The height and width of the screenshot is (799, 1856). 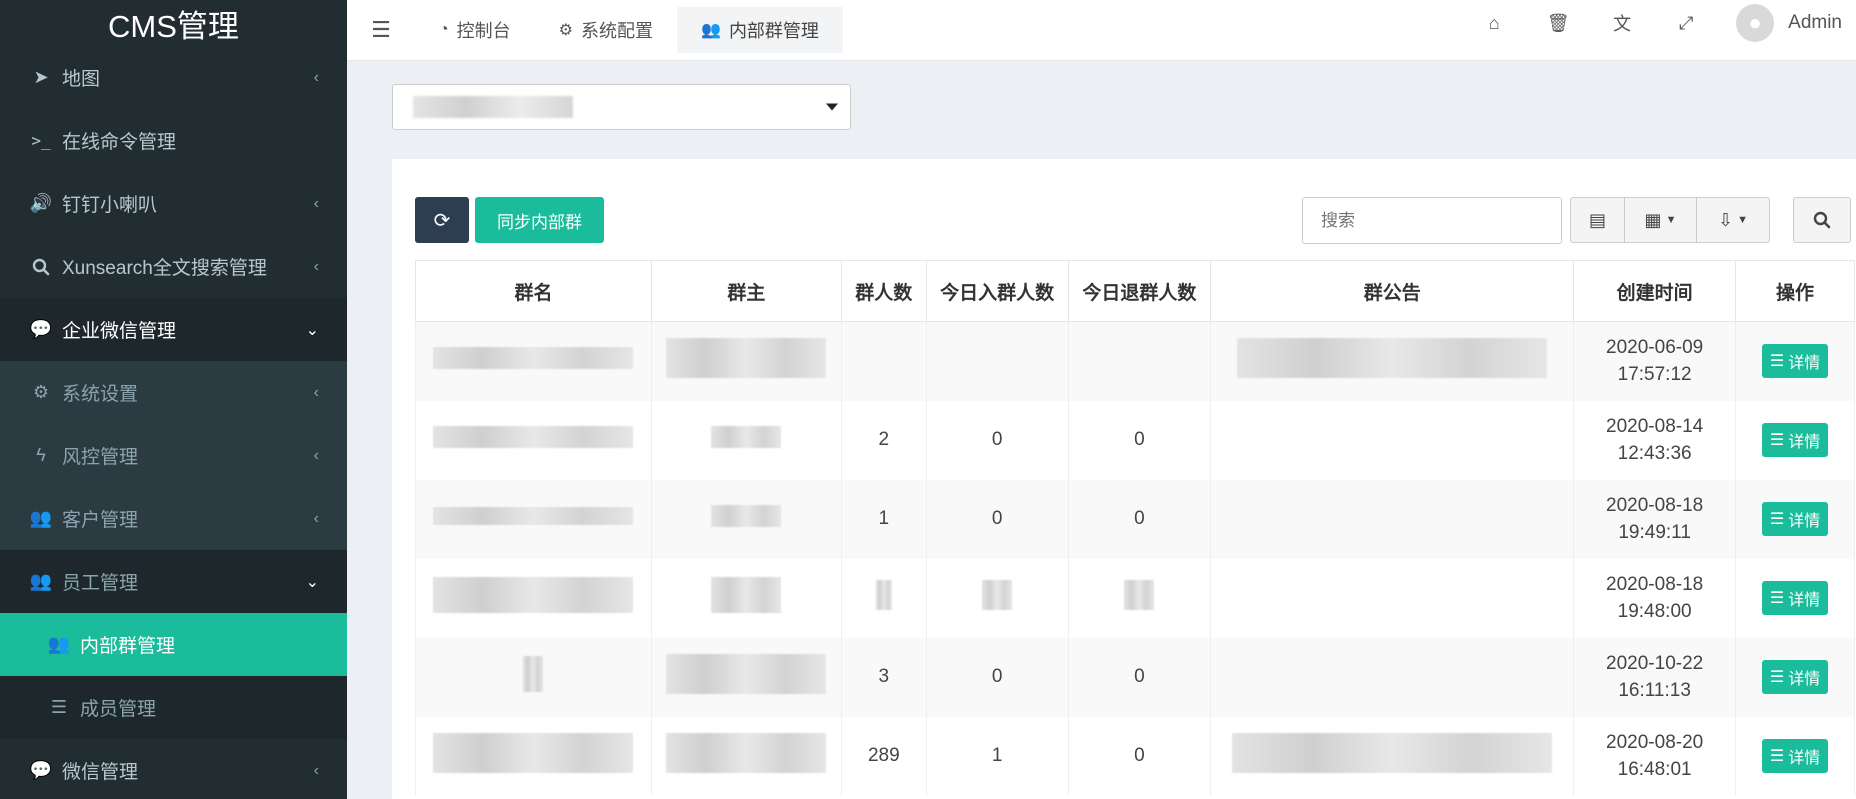 What do you see at coordinates (1139, 291) in the screenshot?
I see `col-left-today: 今日退群人数` at bounding box center [1139, 291].